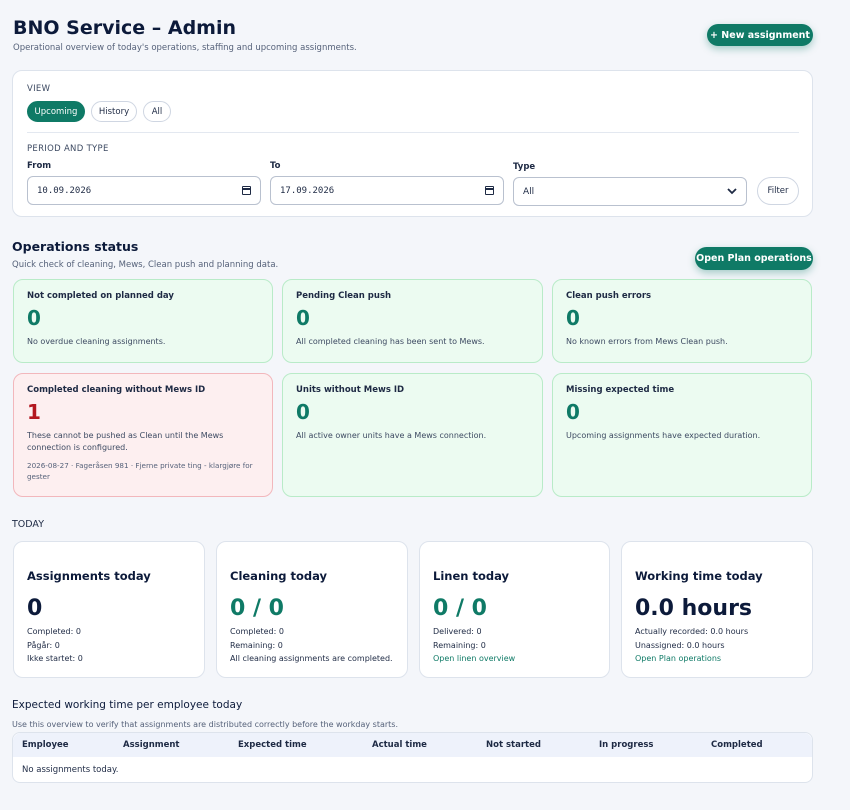  What do you see at coordinates (127, 705) in the screenshot?
I see `employees-title: Expected working time per employee today` at bounding box center [127, 705].